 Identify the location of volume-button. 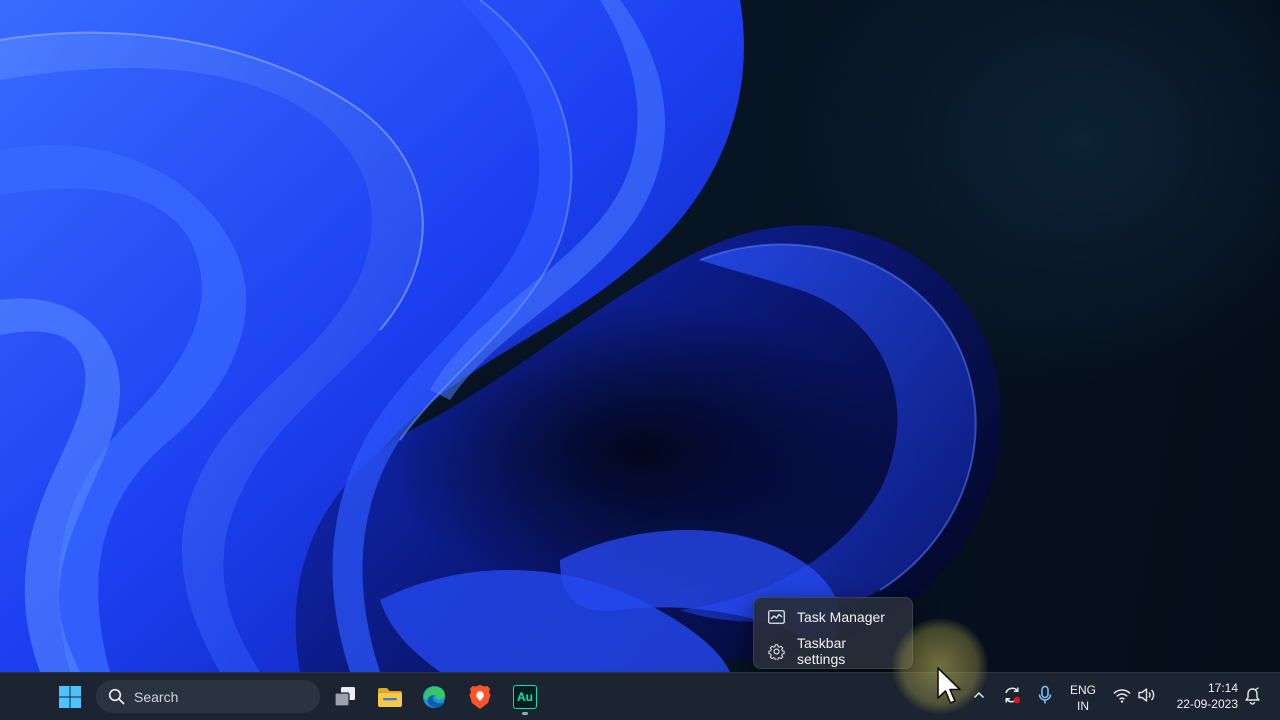
(1147, 695).